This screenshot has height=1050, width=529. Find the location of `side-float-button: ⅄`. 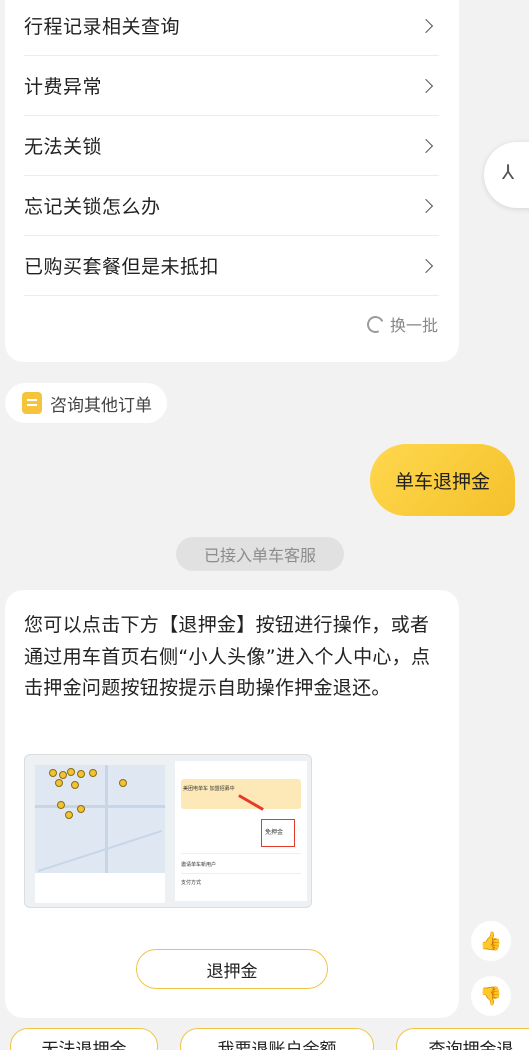

side-float-button: ⅄ is located at coordinates (506, 175).